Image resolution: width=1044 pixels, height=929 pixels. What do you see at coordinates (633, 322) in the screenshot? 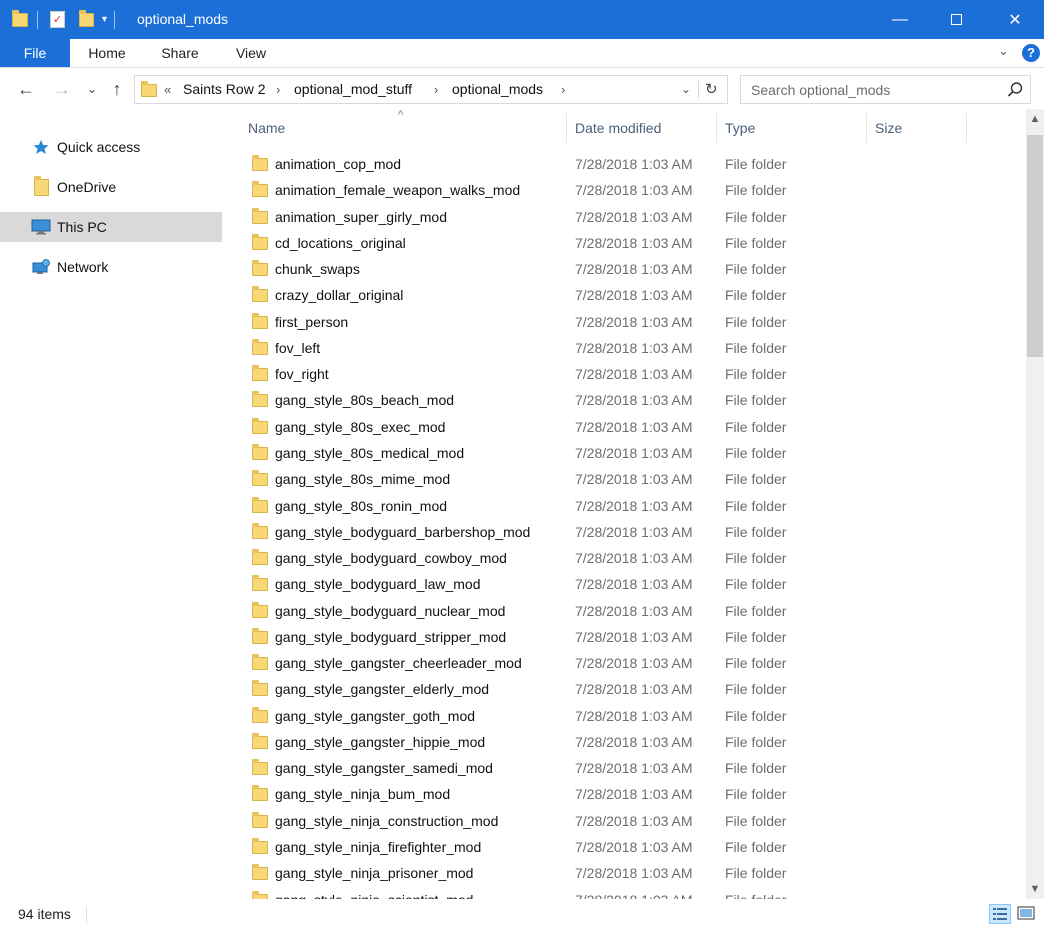
I see `table-row: first_person 7/28/2018 1:03 AM File folder` at bounding box center [633, 322].